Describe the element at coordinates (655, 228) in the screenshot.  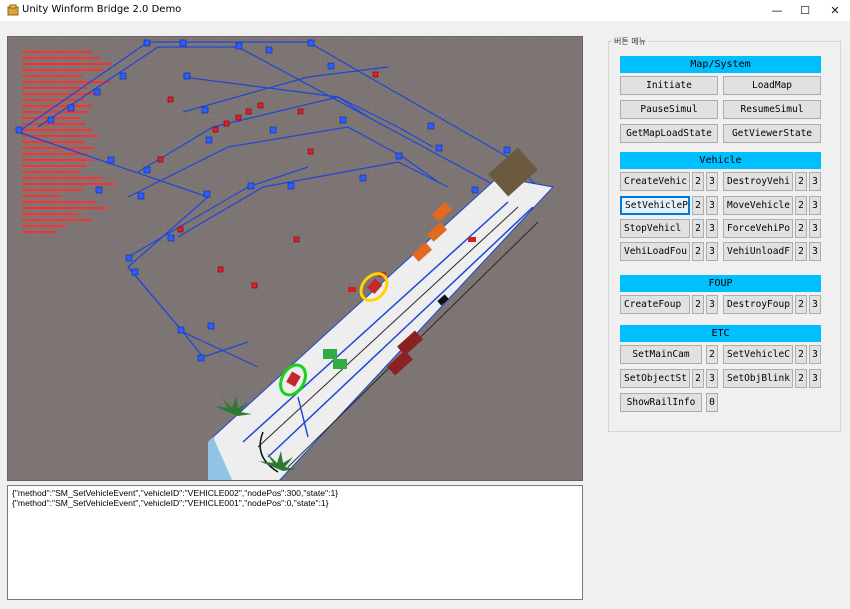
I see `stop-vehicle-button: StopVehicl` at that location.